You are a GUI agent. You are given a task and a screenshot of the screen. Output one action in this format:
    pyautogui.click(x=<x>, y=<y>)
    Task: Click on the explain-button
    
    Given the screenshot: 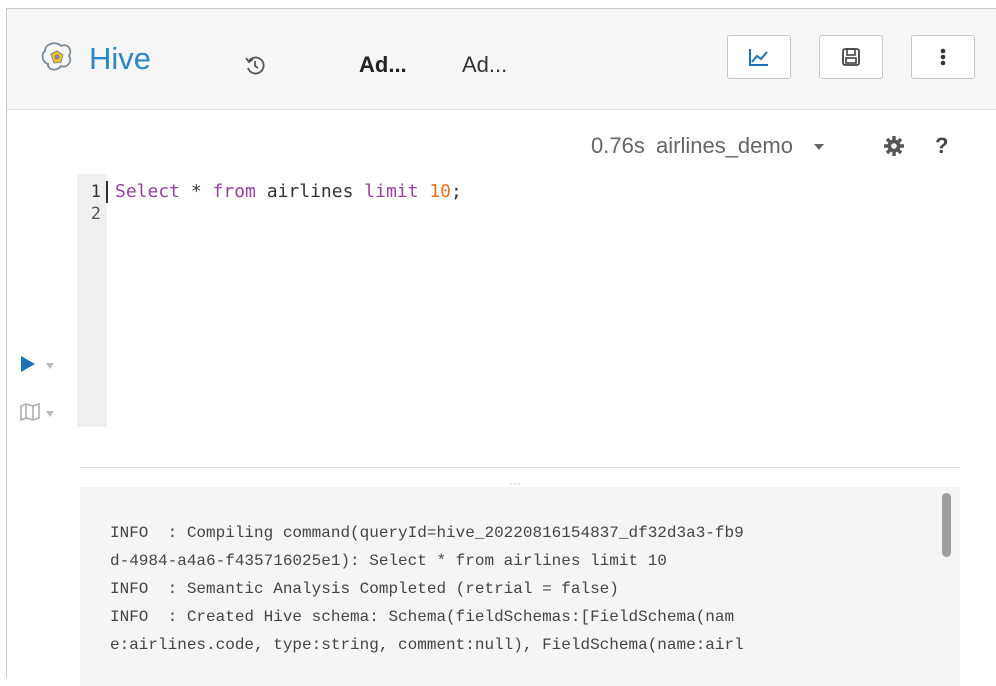 What is the action you would take?
    pyautogui.click(x=40, y=412)
    